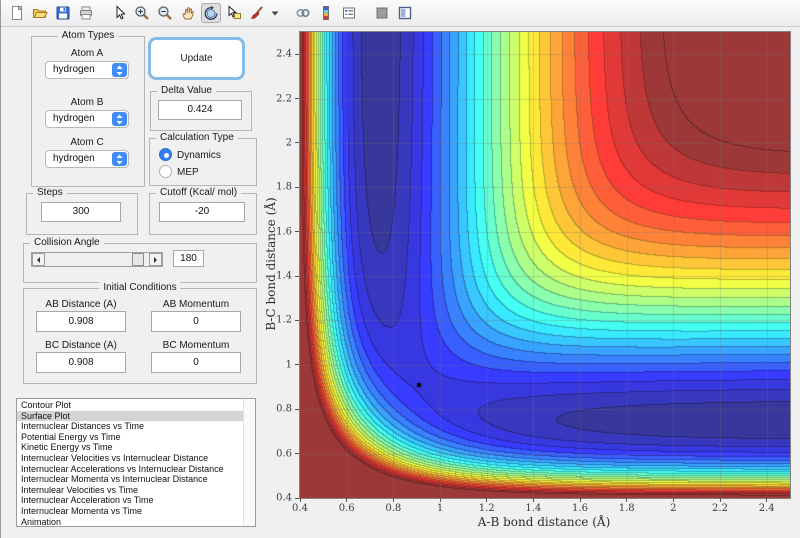  I want to click on print-figure-icon, so click(86, 13).